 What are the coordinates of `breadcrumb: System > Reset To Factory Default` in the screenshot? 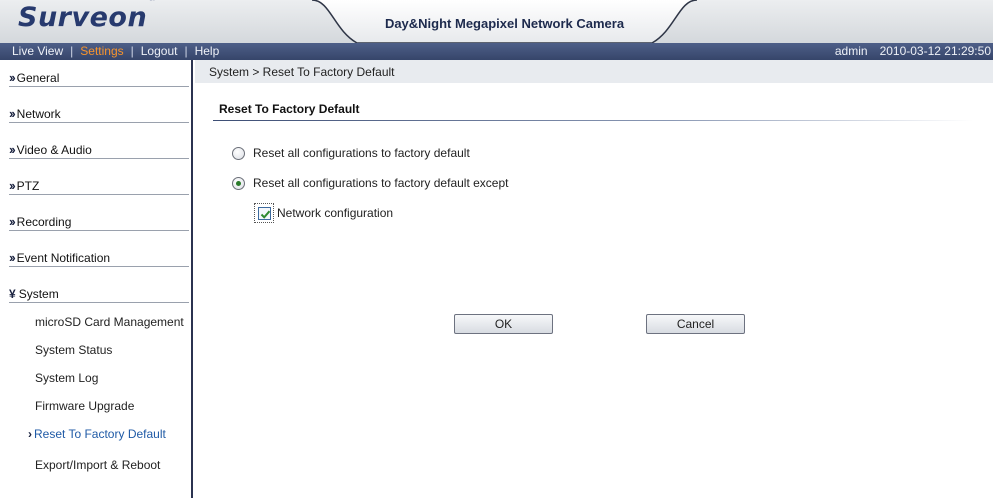 It's located at (302, 72).